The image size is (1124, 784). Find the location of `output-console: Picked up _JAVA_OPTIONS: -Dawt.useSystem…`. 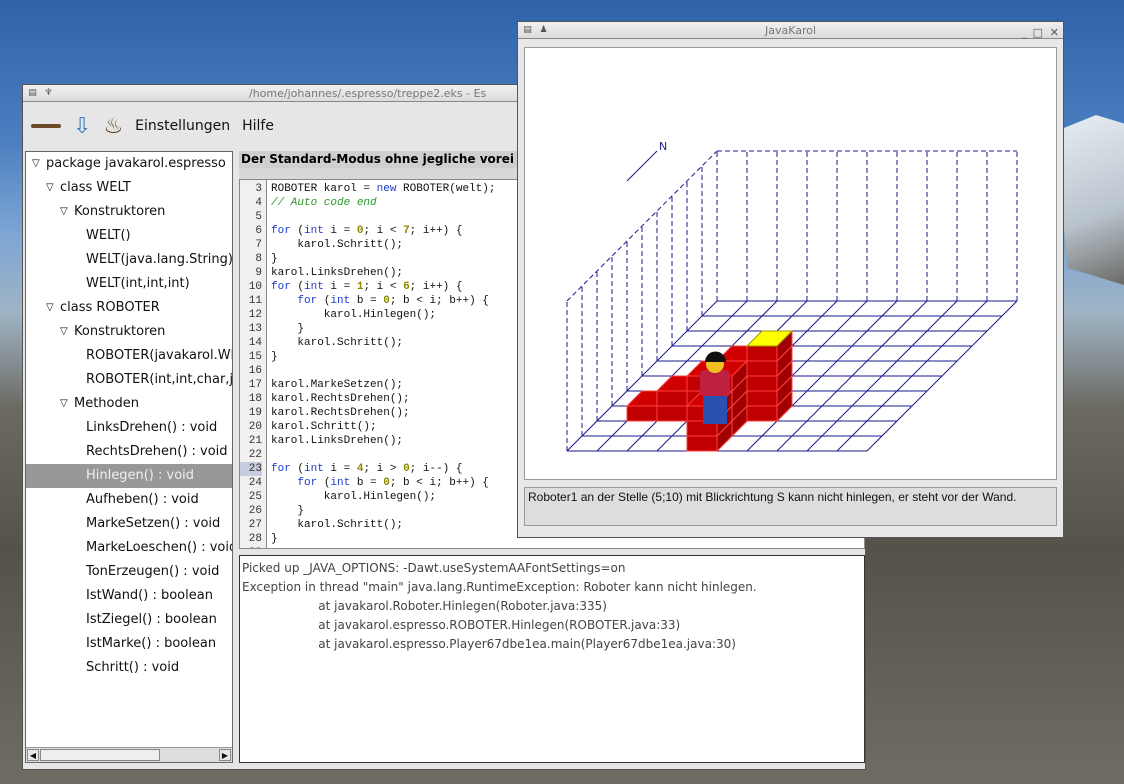

output-console: Picked up _JAVA_OPTIONS: -Dawt.useSystem… is located at coordinates (552, 659).